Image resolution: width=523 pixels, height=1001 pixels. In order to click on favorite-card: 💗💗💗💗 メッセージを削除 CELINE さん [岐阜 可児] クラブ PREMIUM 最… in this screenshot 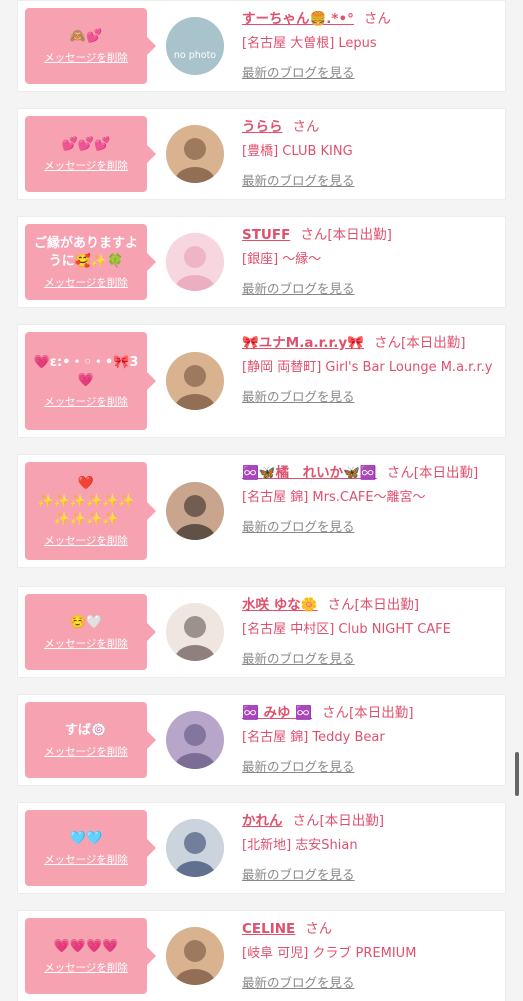, I will do `click(261, 956)`.